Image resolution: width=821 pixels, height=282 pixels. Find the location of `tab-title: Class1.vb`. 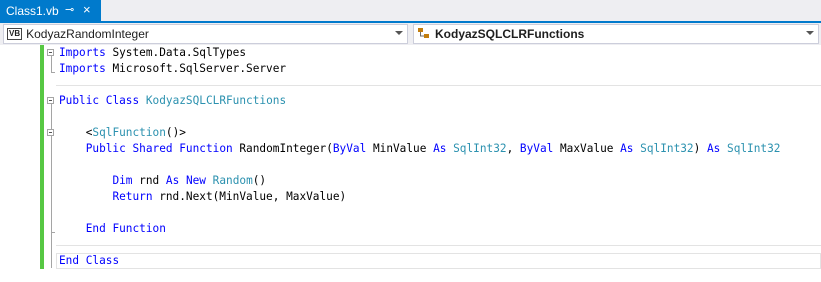

tab-title: Class1.vb is located at coordinates (32, 10).